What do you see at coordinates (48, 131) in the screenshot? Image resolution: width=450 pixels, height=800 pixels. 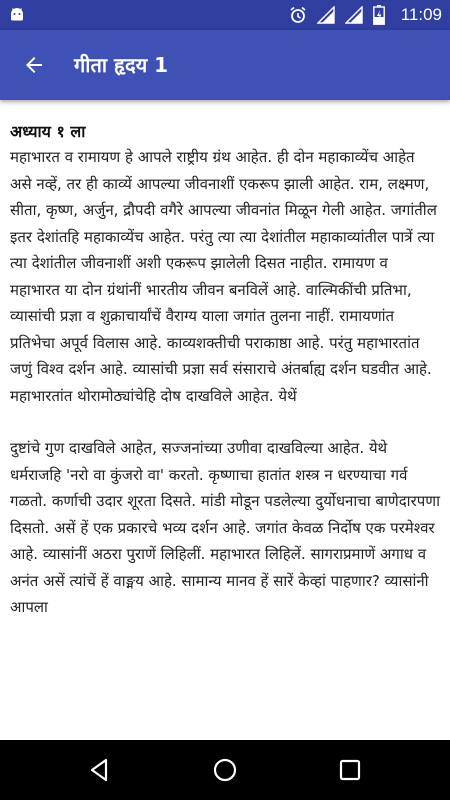 I see `chapter-title: अध्याय १ ला` at bounding box center [48, 131].